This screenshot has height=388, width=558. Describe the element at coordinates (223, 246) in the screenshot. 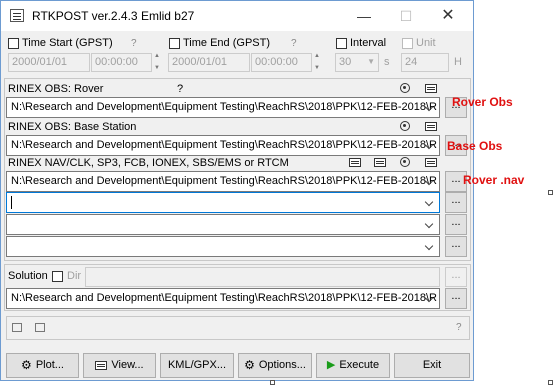

I see `extra-file-3-combo` at that location.